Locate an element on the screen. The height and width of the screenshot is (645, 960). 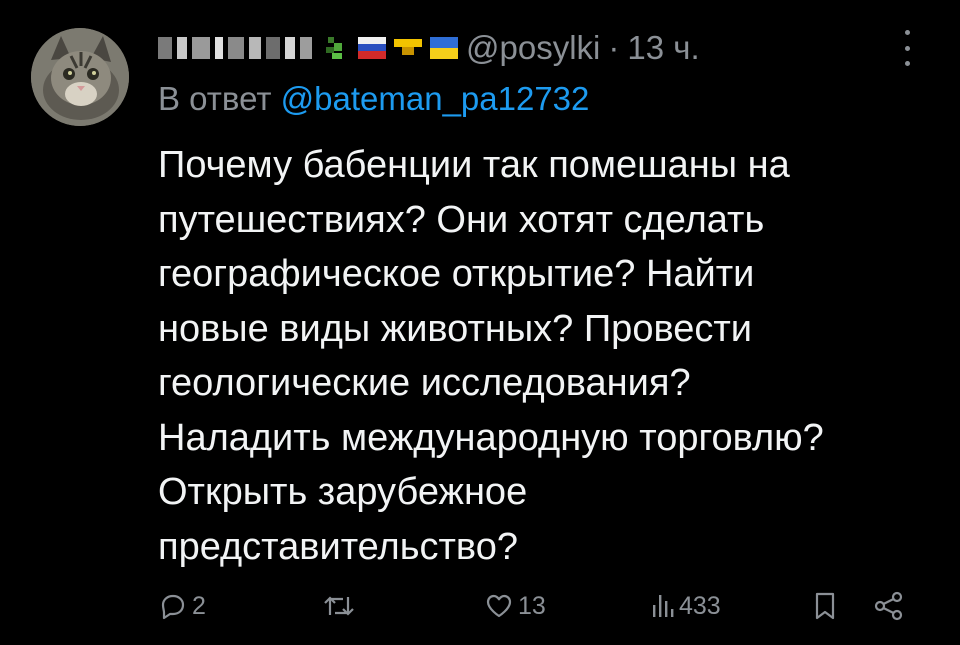
reply-prefix: В ответ is located at coordinates (215, 98).